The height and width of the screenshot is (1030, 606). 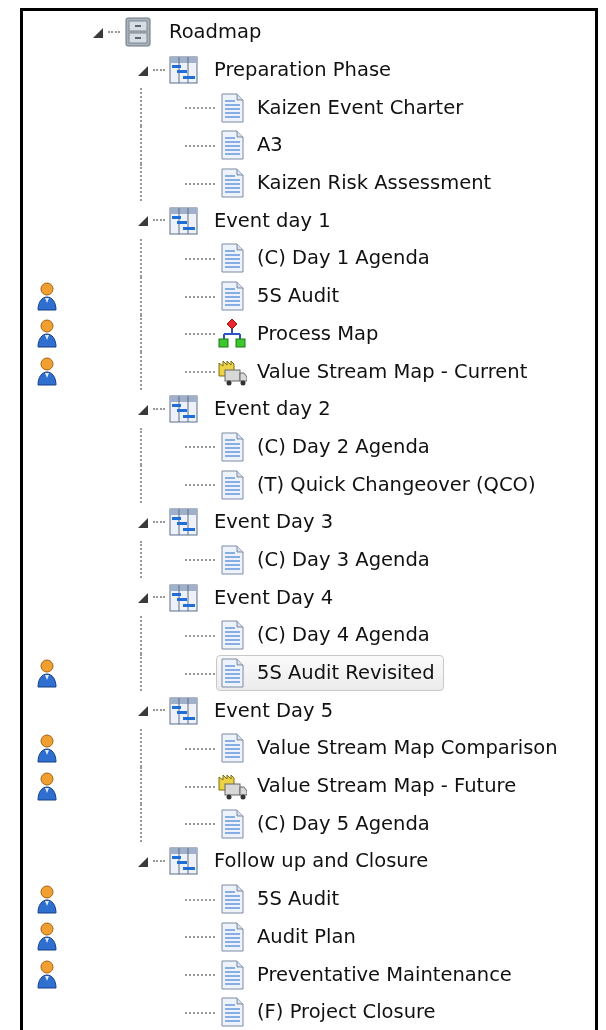 I want to click on tree-item: Preparation Phase, so click(x=284, y=69).